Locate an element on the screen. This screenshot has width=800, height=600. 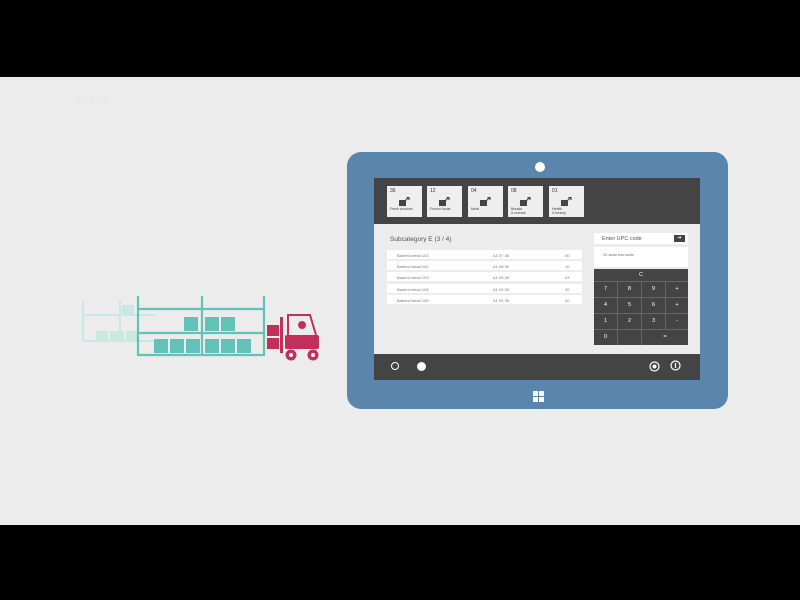
category-tile-meat: 04 Meat is located at coordinates (485, 201).